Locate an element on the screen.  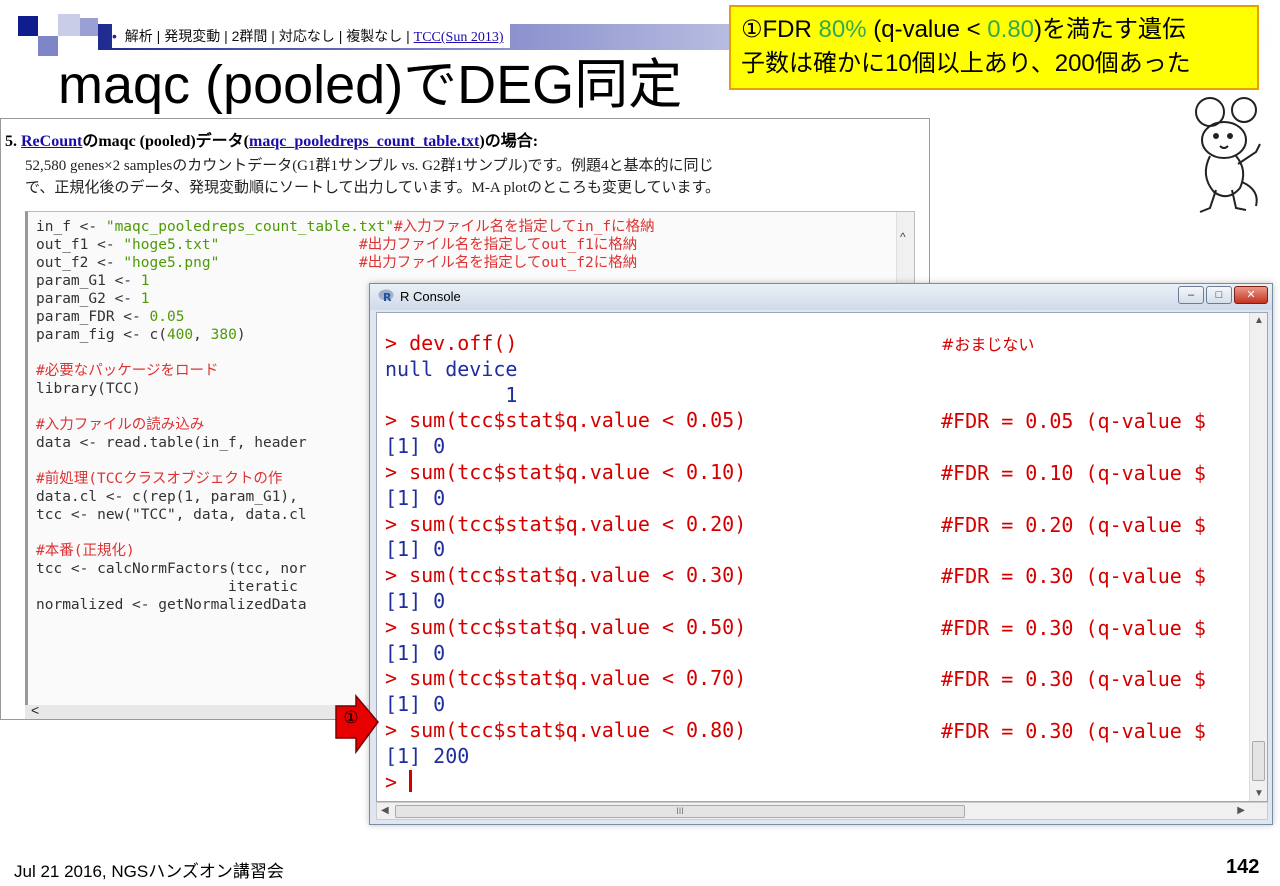
scrollbar-thumb: III is located at coordinates (680, 811).